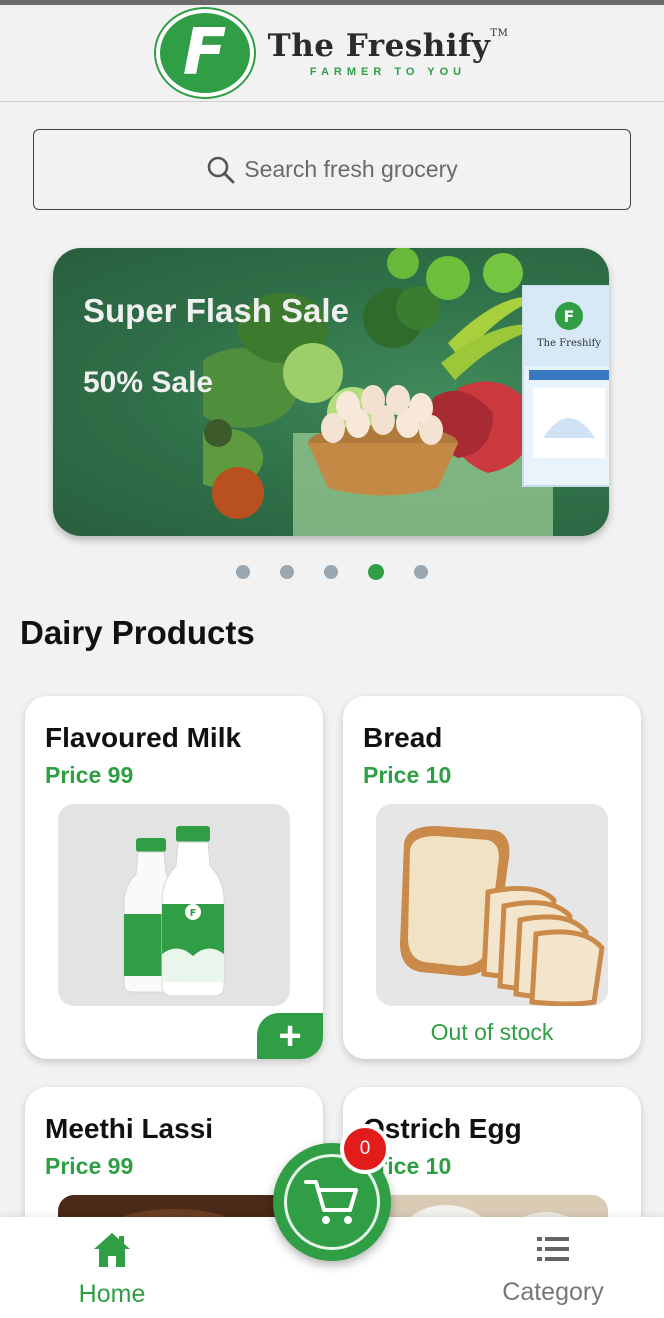 The width and height of the screenshot is (664, 1318). Describe the element at coordinates (388, 72) in the screenshot. I see `brand-tagline: FARMER TO YOU` at that location.